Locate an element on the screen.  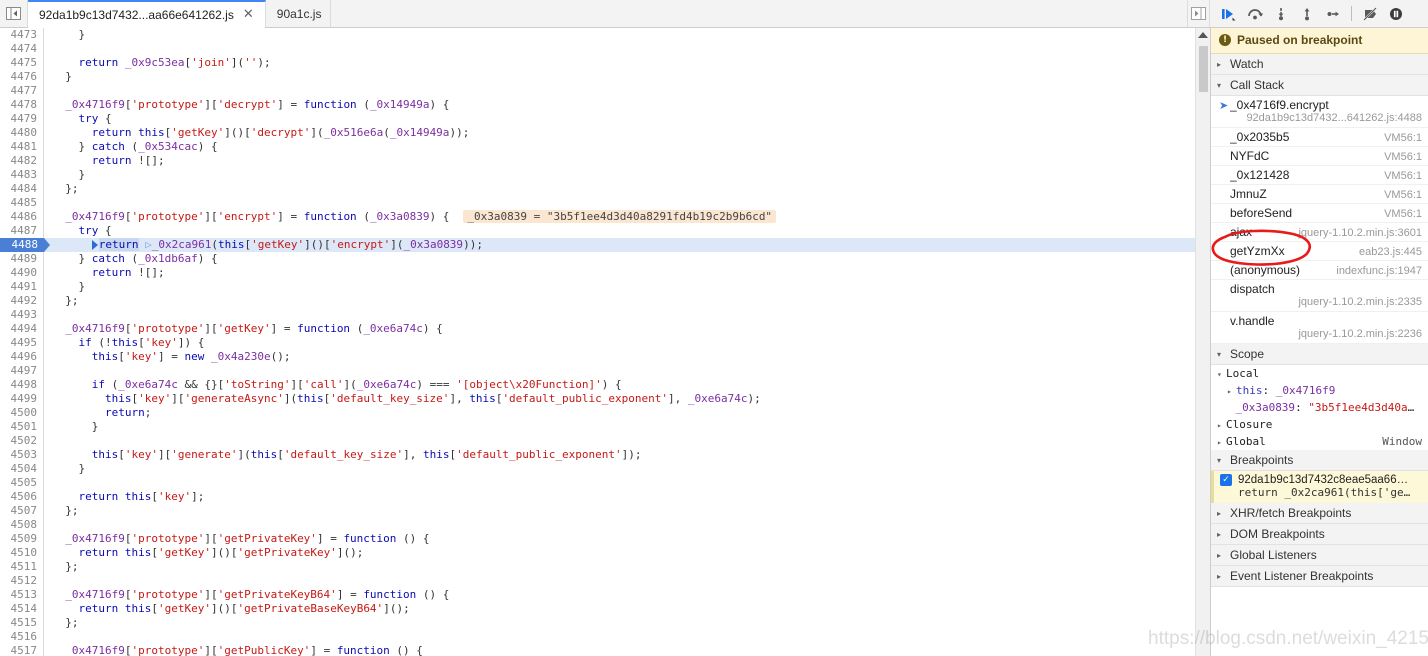
line-number: 4476 is located at coordinates (22, 77).